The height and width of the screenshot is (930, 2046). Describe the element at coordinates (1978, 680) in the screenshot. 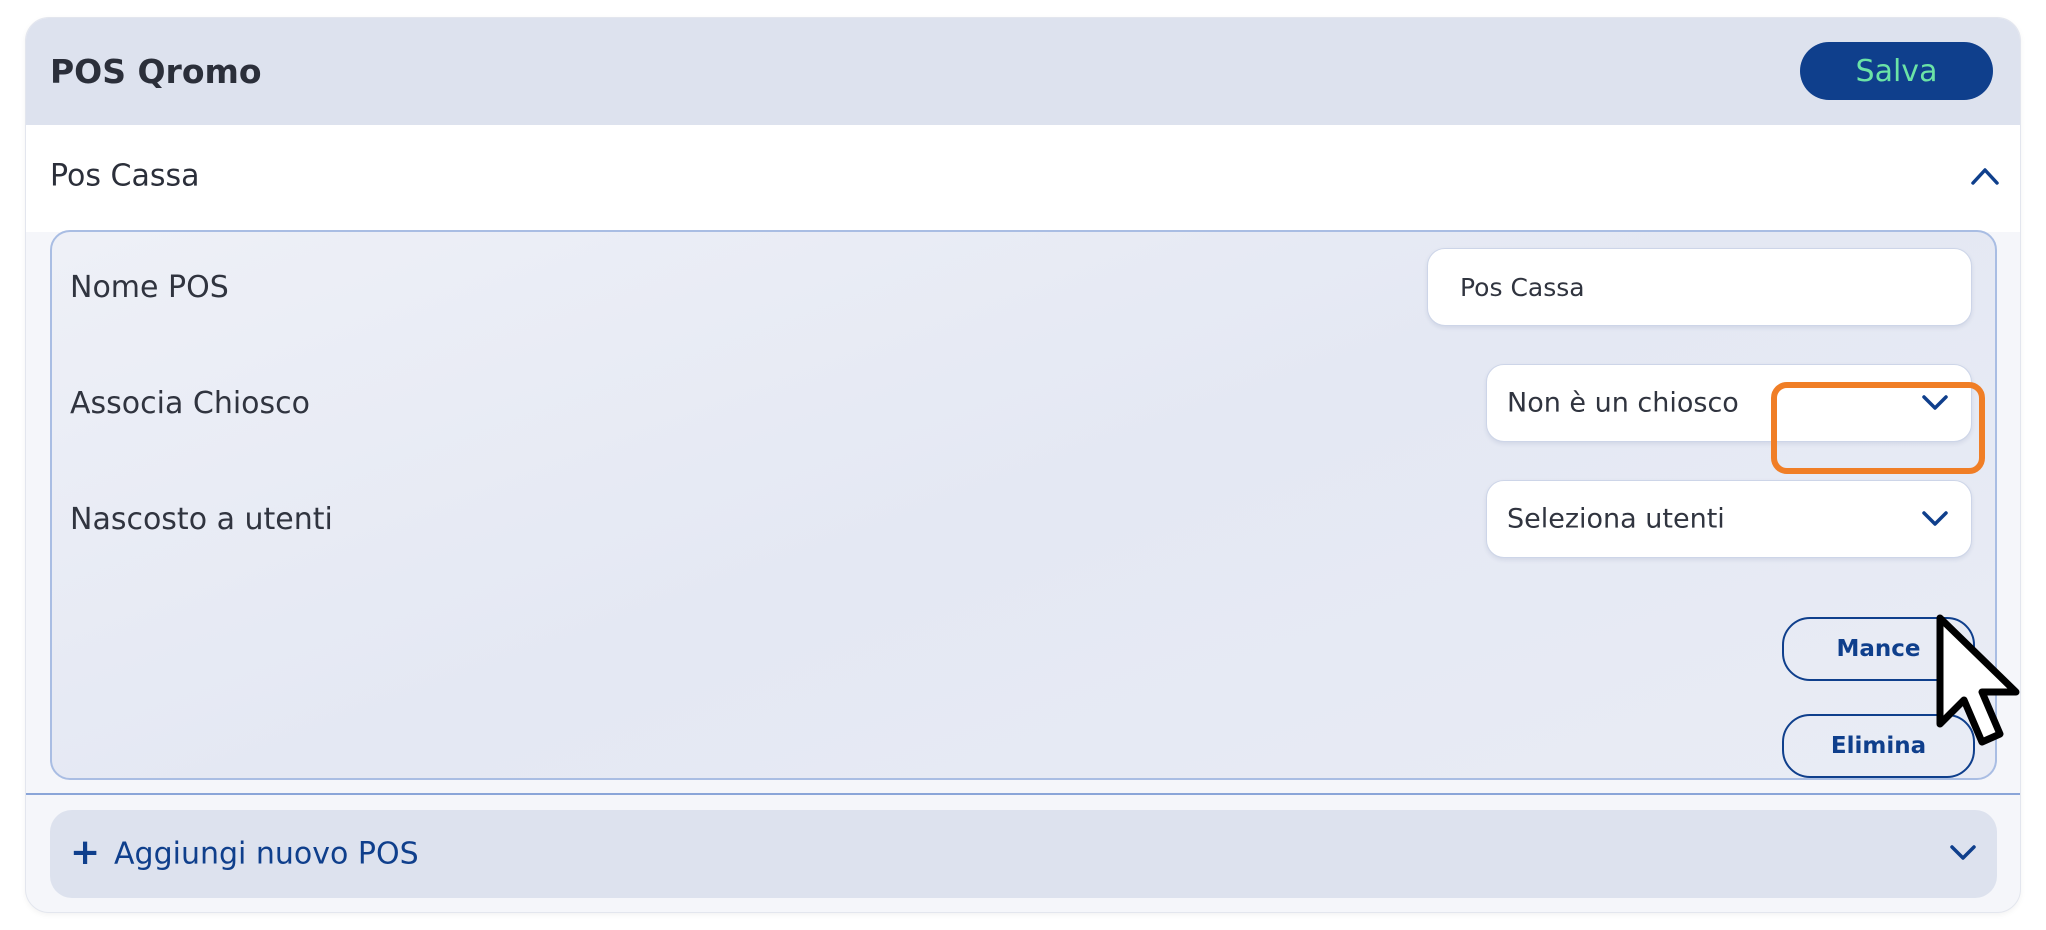

I see `mouse-cursor-icon` at that location.